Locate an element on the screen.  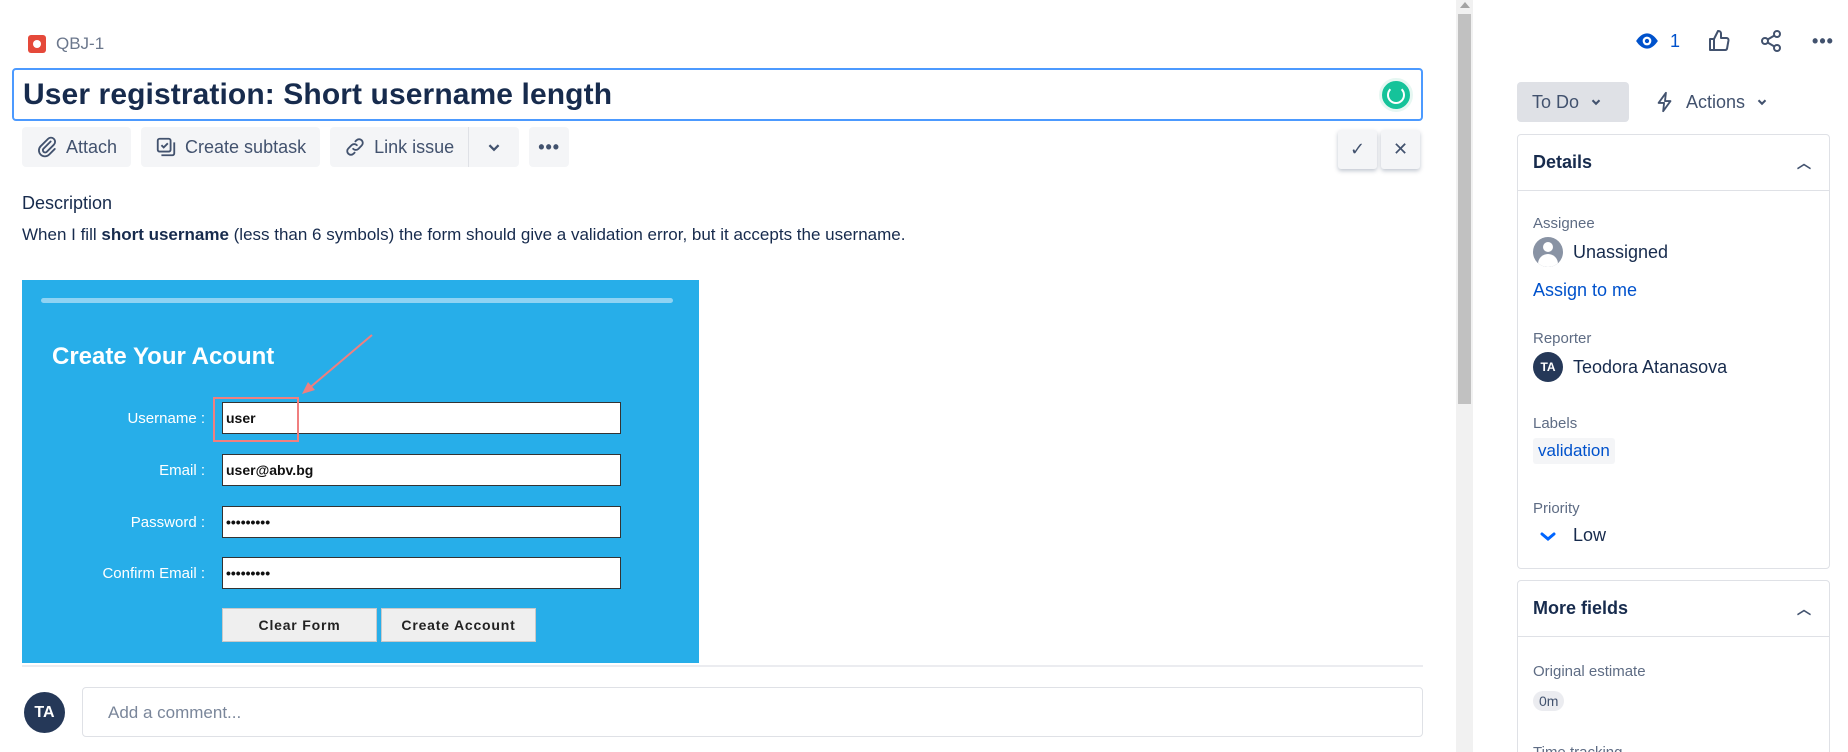
cancel-title-button: ✕ is located at coordinates (1400, 149).